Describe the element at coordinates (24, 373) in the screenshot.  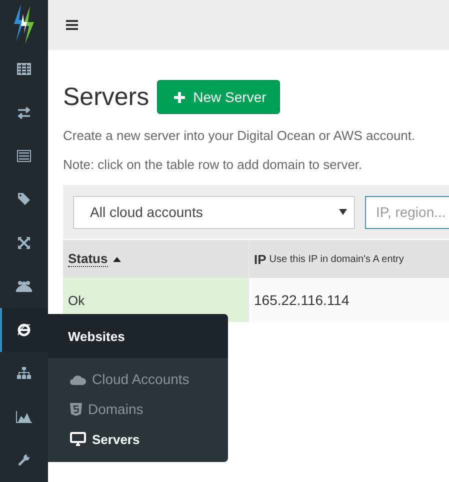
I see `sitemap-icon` at that location.